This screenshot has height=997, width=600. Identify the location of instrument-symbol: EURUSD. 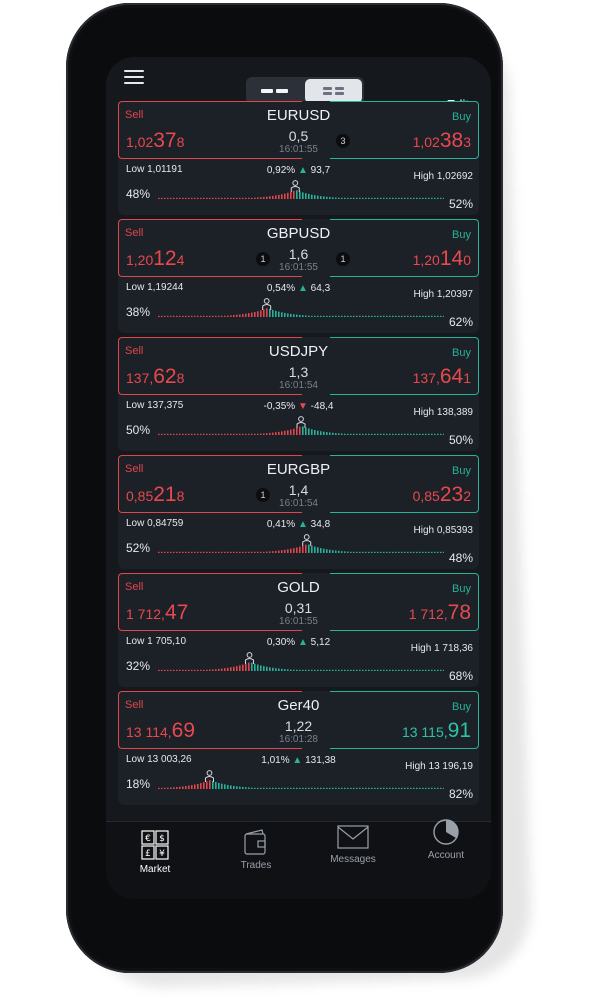
(298, 115).